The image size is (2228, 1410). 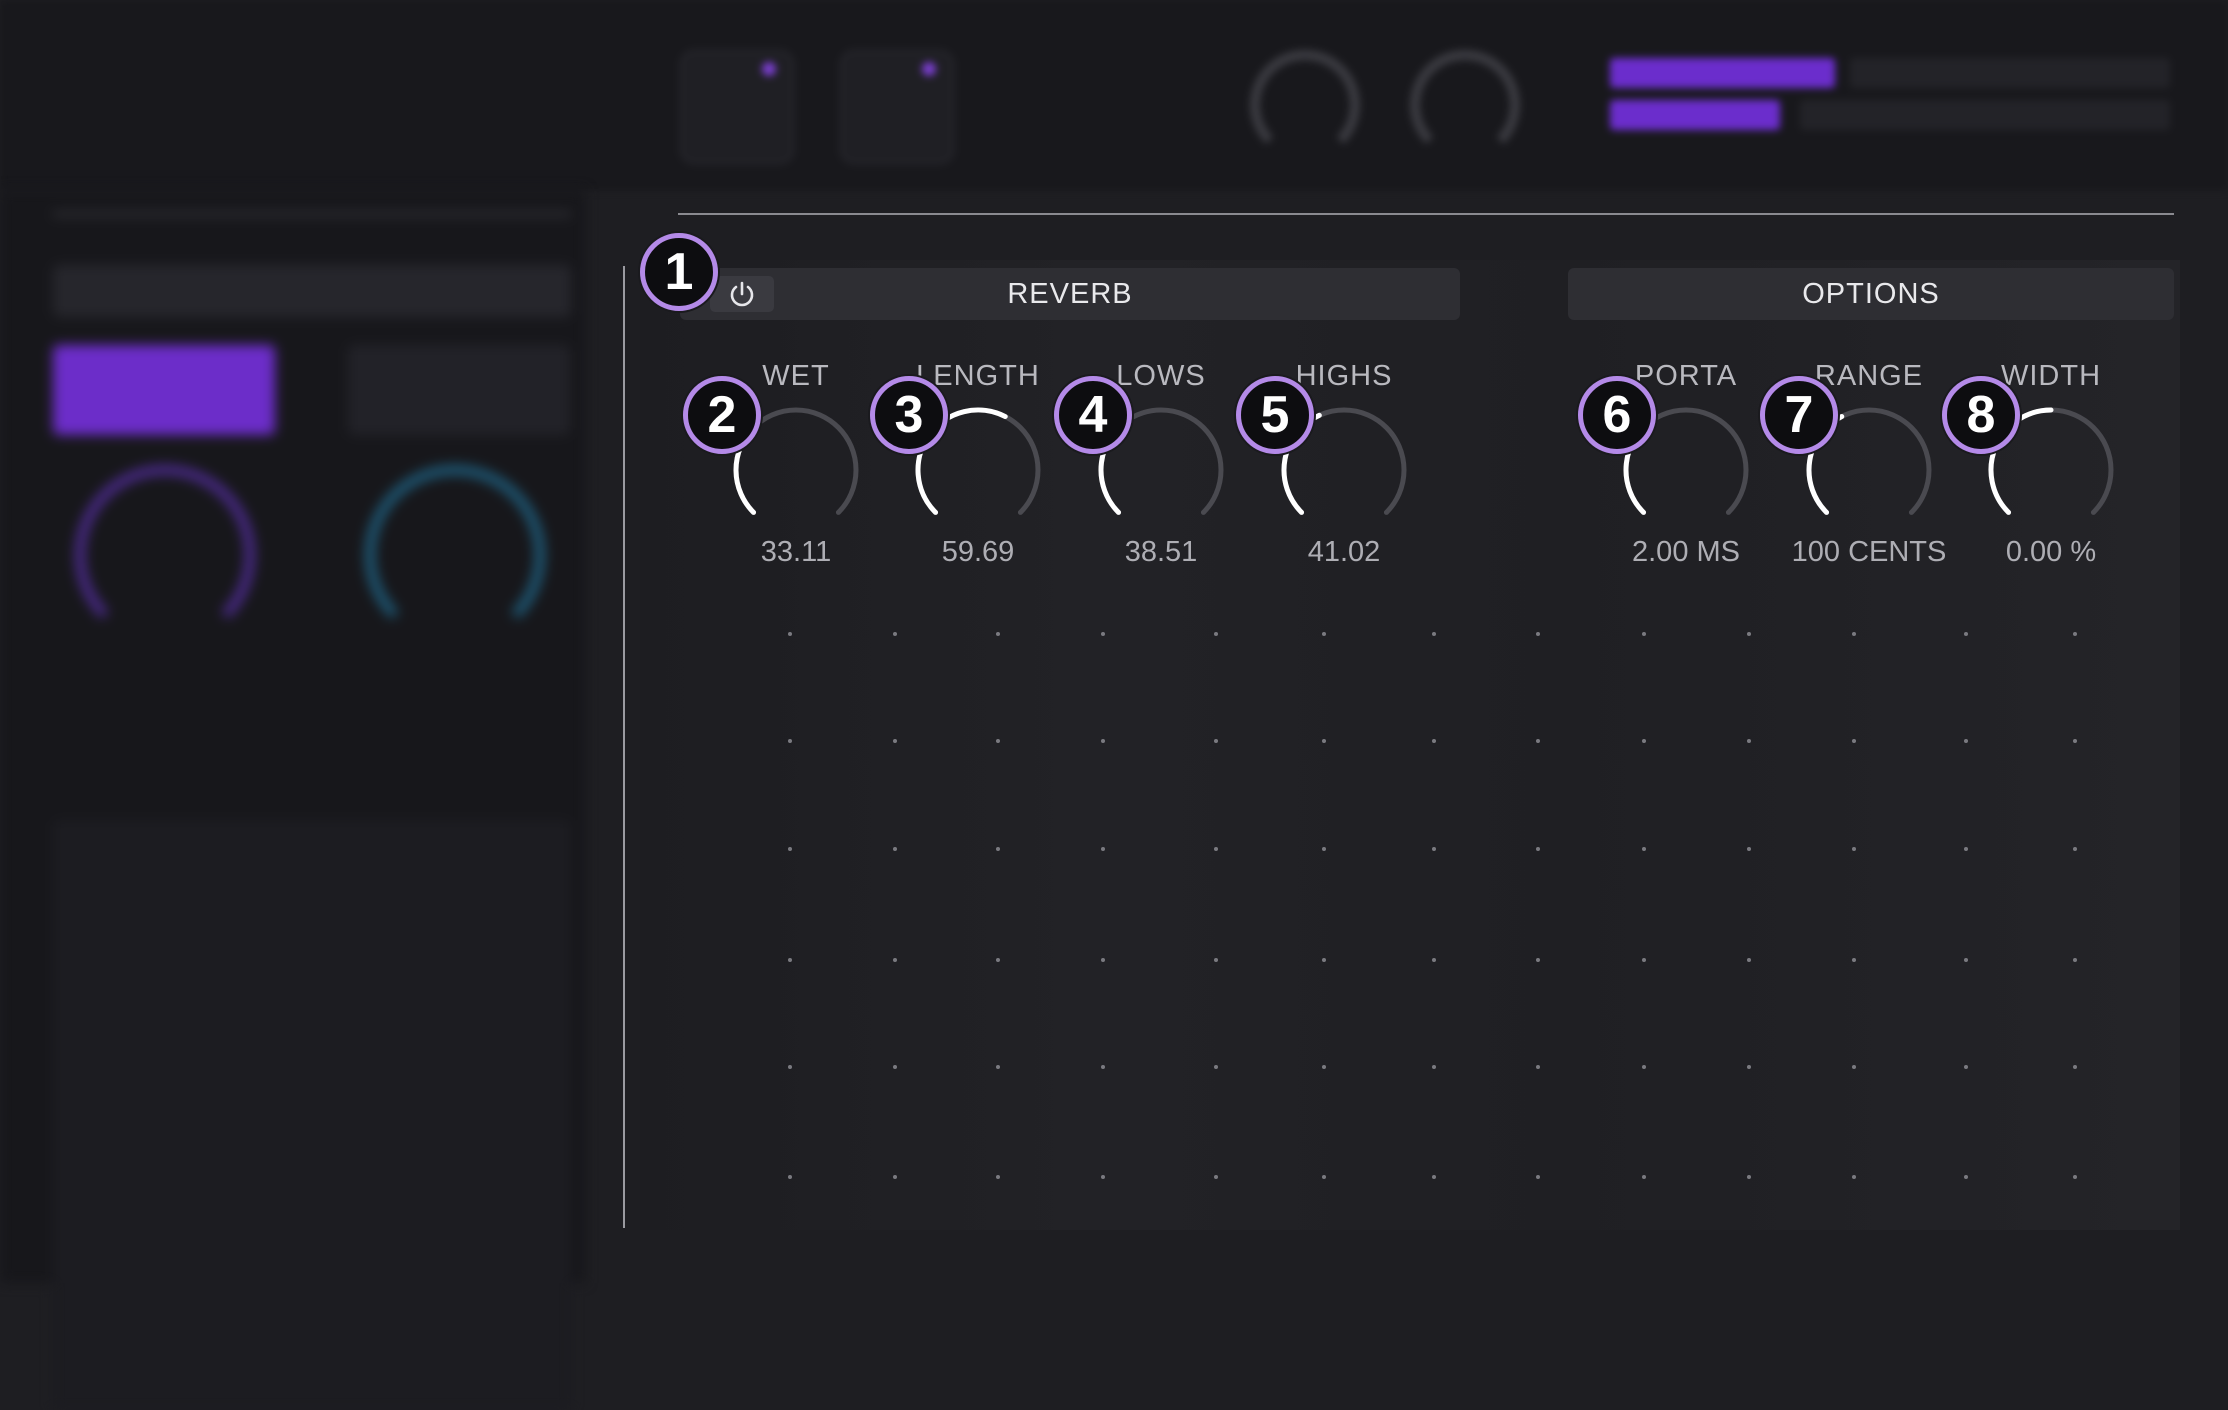 What do you see at coordinates (455, 555) in the screenshot?
I see `left-knob-cyan` at bounding box center [455, 555].